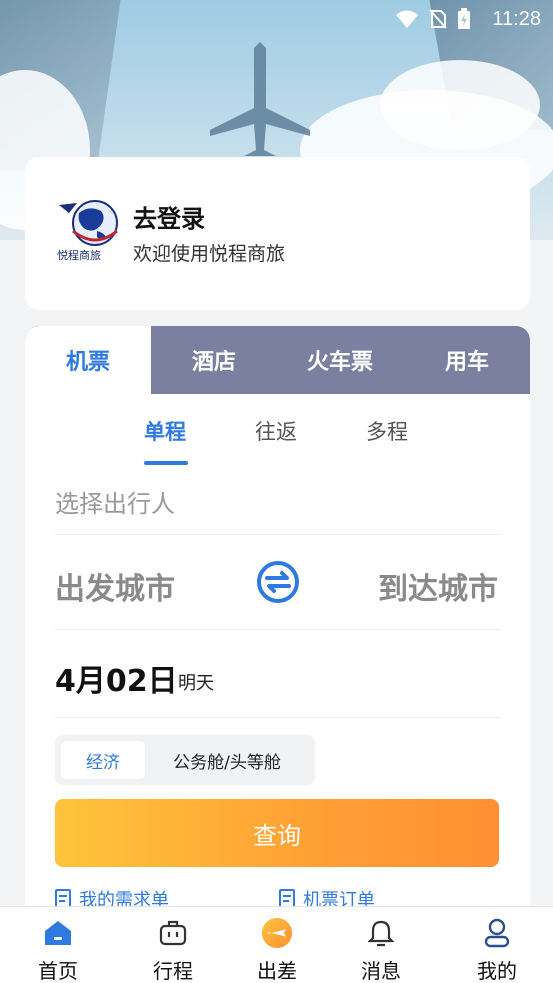 Image resolution: width=553 pixels, height=983 pixels. What do you see at coordinates (497, 933) in the screenshot?
I see `user-icon` at bounding box center [497, 933].